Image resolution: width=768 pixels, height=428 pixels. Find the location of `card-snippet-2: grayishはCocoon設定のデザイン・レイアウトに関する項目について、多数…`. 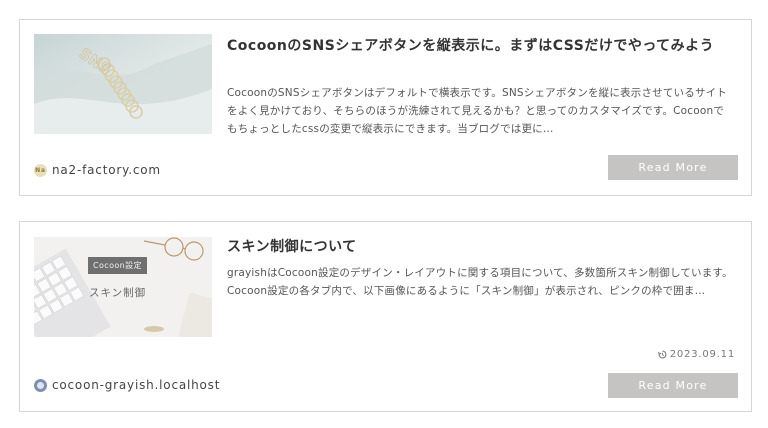

card-snippet-2: grayishはCocoon設定のデザイン・レイアウトに関する項目について、多数… is located at coordinates (480, 282).